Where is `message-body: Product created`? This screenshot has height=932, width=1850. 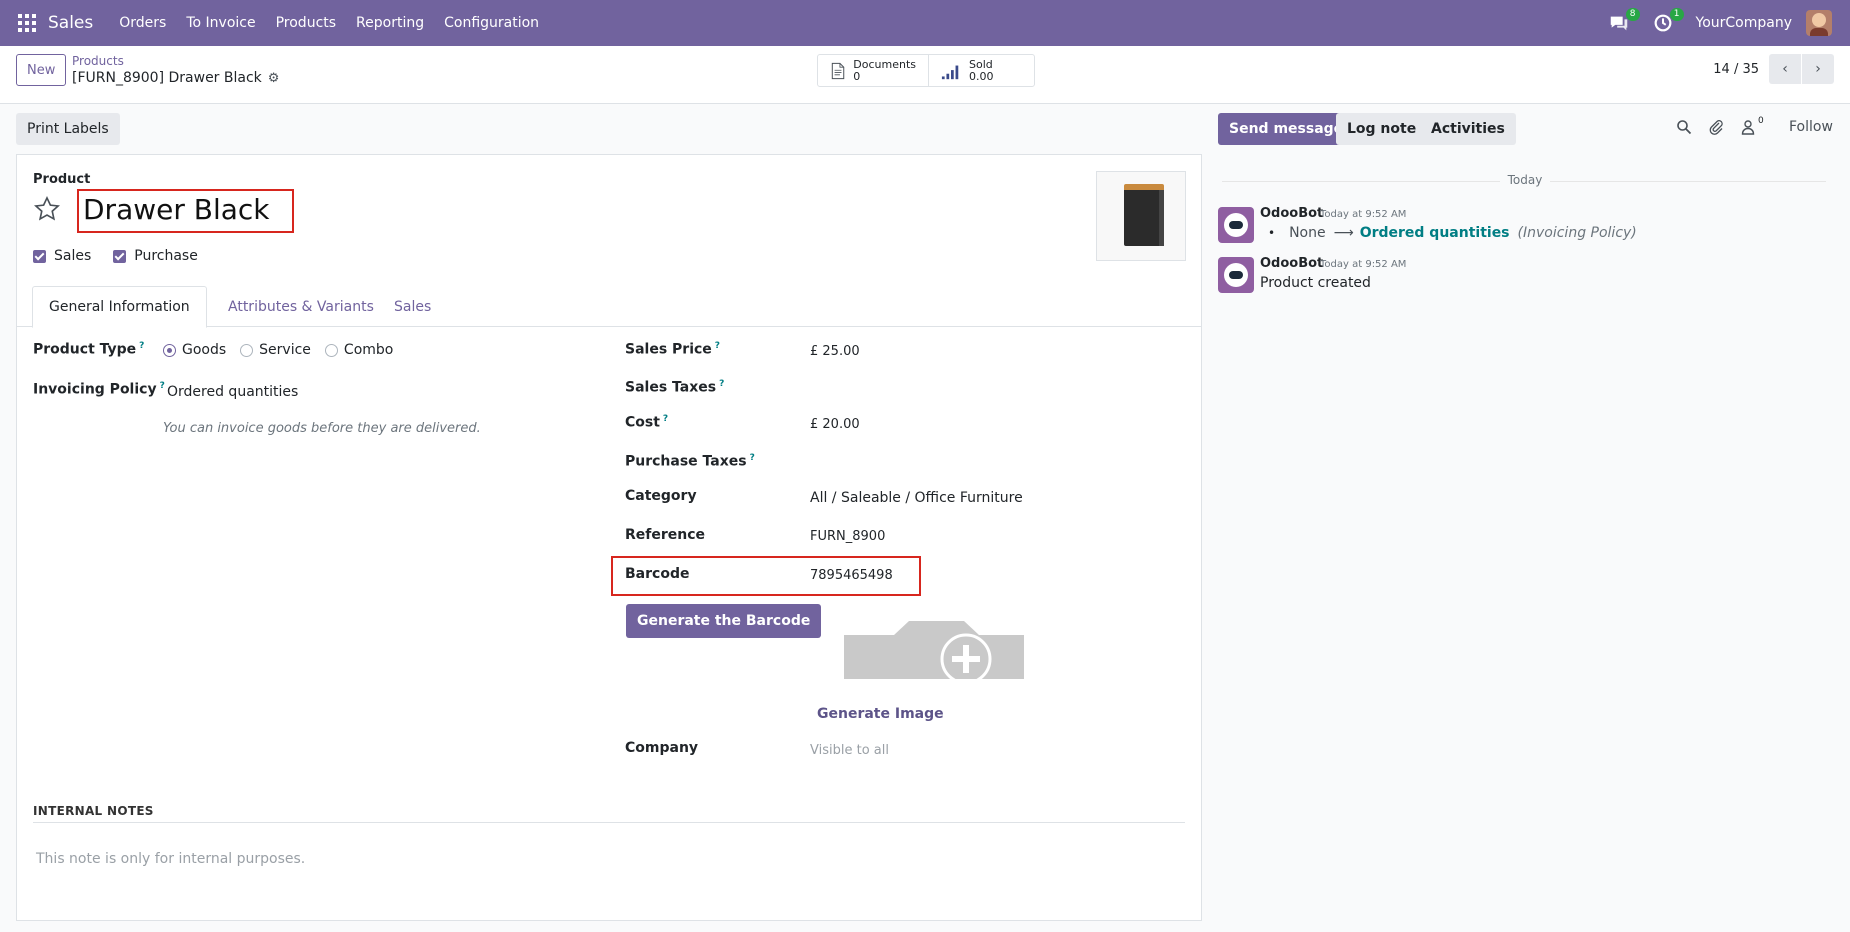
message-body: Product created is located at coordinates (1315, 283).